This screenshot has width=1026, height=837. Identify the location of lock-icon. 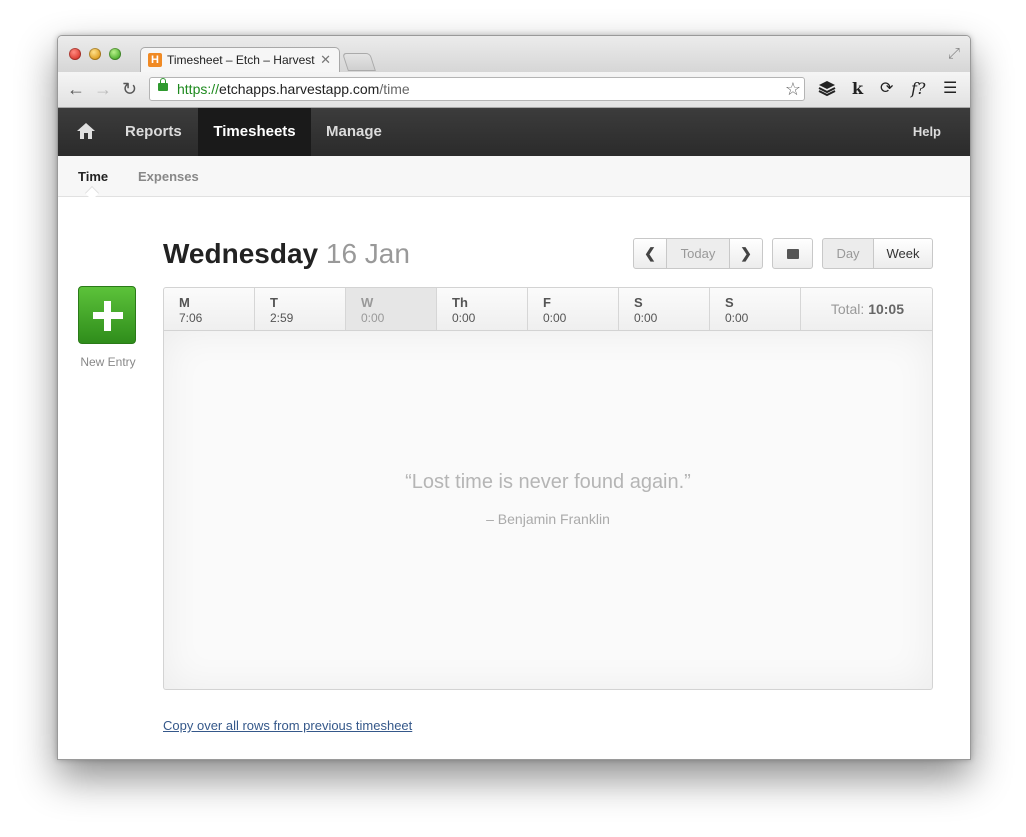
(163, 84).